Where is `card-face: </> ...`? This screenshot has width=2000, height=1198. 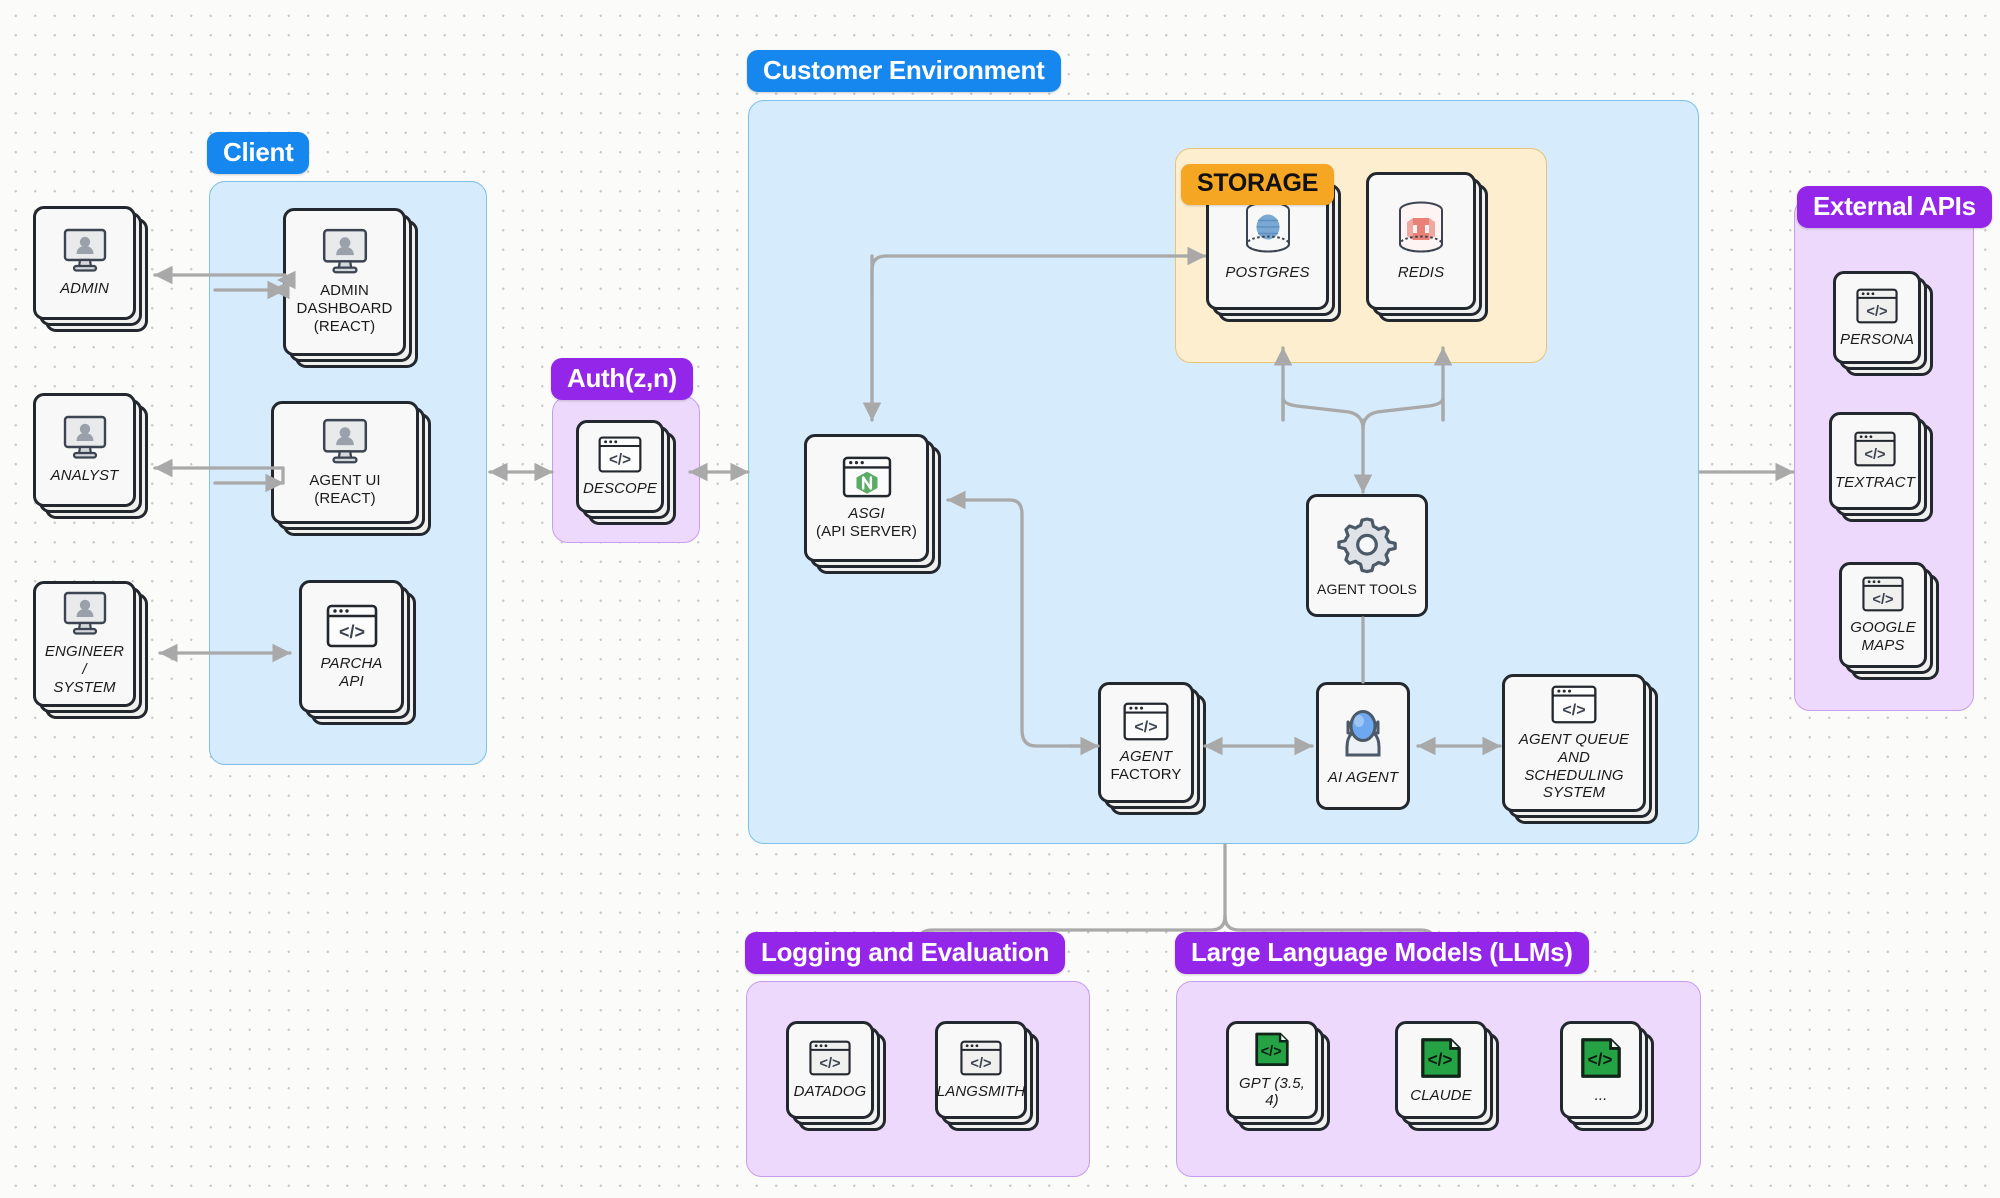 card-face: </> ... is located at coordinates (1601, 1070).